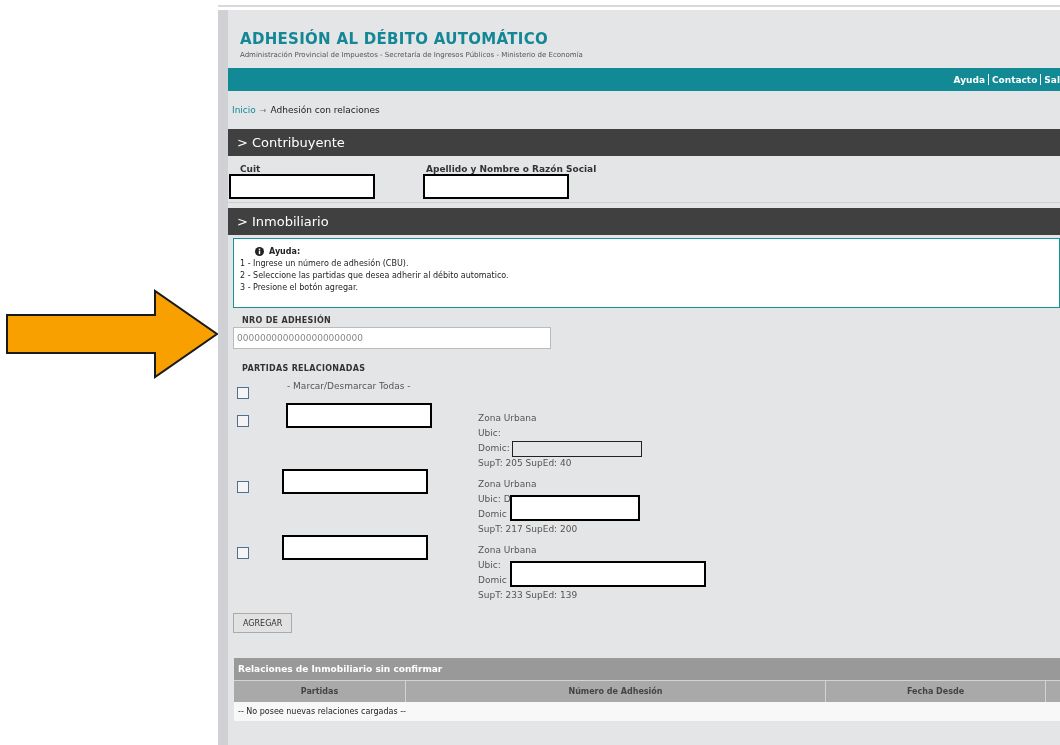 The image size is (1060, 745). What do you see at coordinates (644, 142) in the screenshot?
I see `section-heading: > Contribuyente` at bounding box center [644, 142].